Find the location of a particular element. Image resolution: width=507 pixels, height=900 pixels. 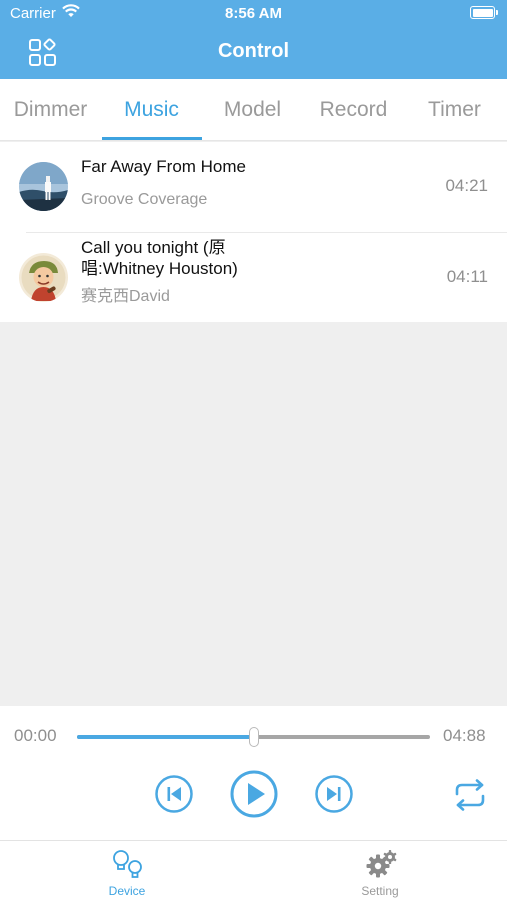

previous-icon is located at coordinates (174, 796).